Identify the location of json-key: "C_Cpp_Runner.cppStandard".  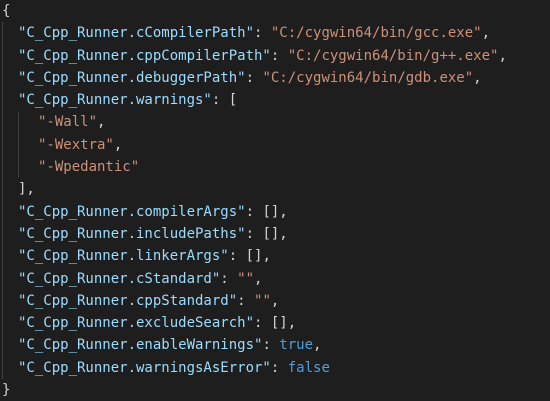
(128, 300).